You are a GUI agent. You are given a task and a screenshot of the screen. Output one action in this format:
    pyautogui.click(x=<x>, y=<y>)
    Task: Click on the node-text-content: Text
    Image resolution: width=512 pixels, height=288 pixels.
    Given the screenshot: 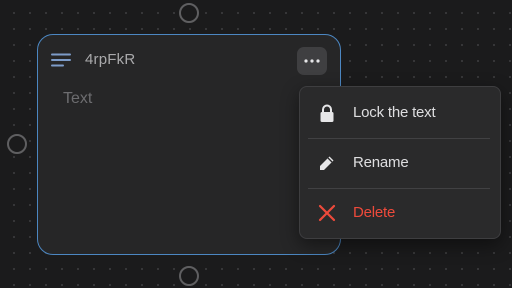 What is the action you would take?
    pyautogui.click(x=77, y=99)
    